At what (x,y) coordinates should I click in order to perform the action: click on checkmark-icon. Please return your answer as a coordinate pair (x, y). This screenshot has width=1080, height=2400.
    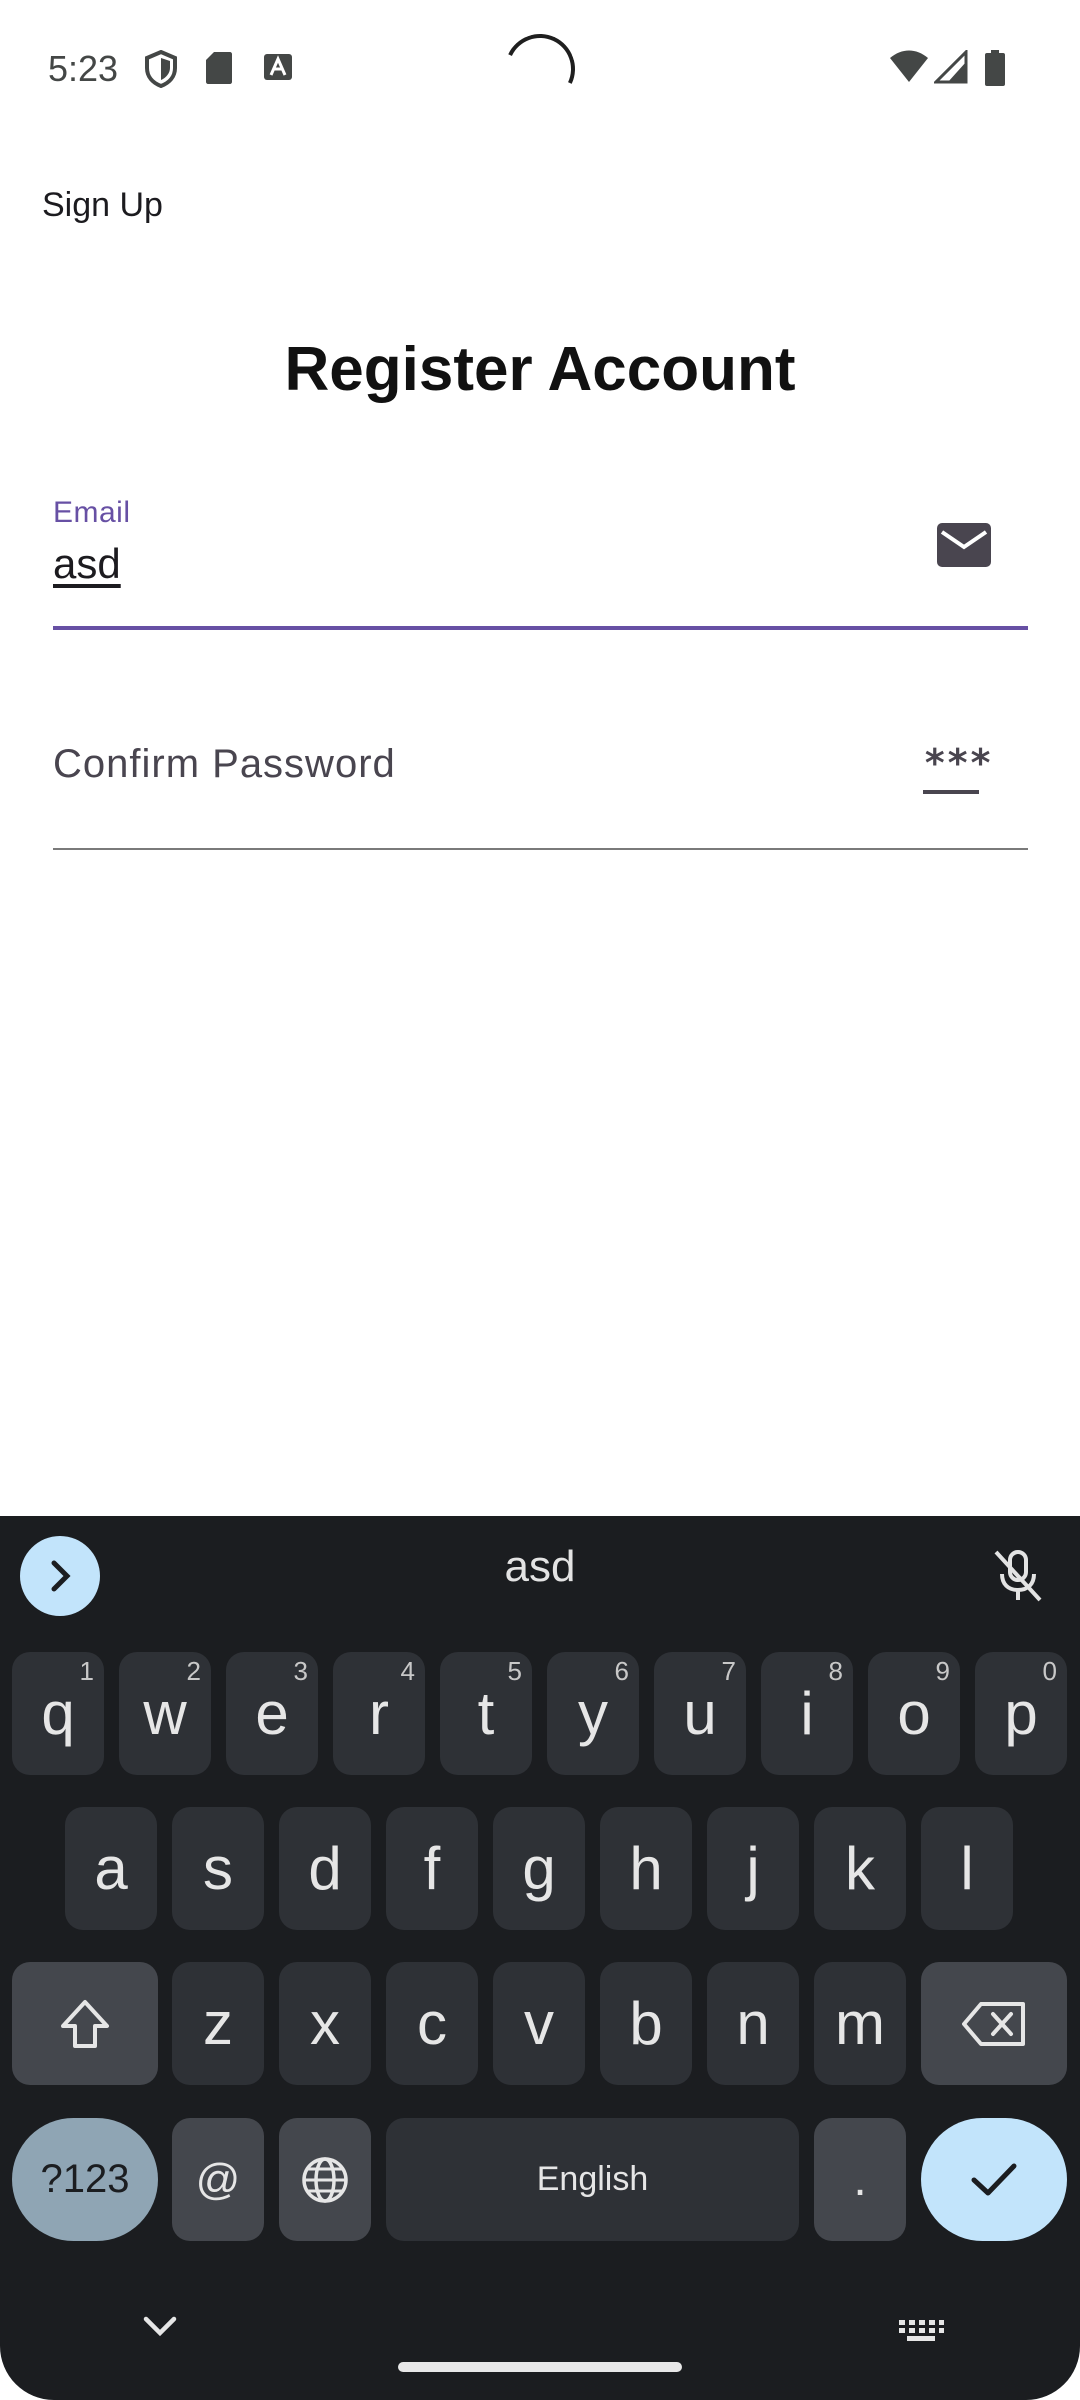
    Looking at the image, I should click on (994, 2179).